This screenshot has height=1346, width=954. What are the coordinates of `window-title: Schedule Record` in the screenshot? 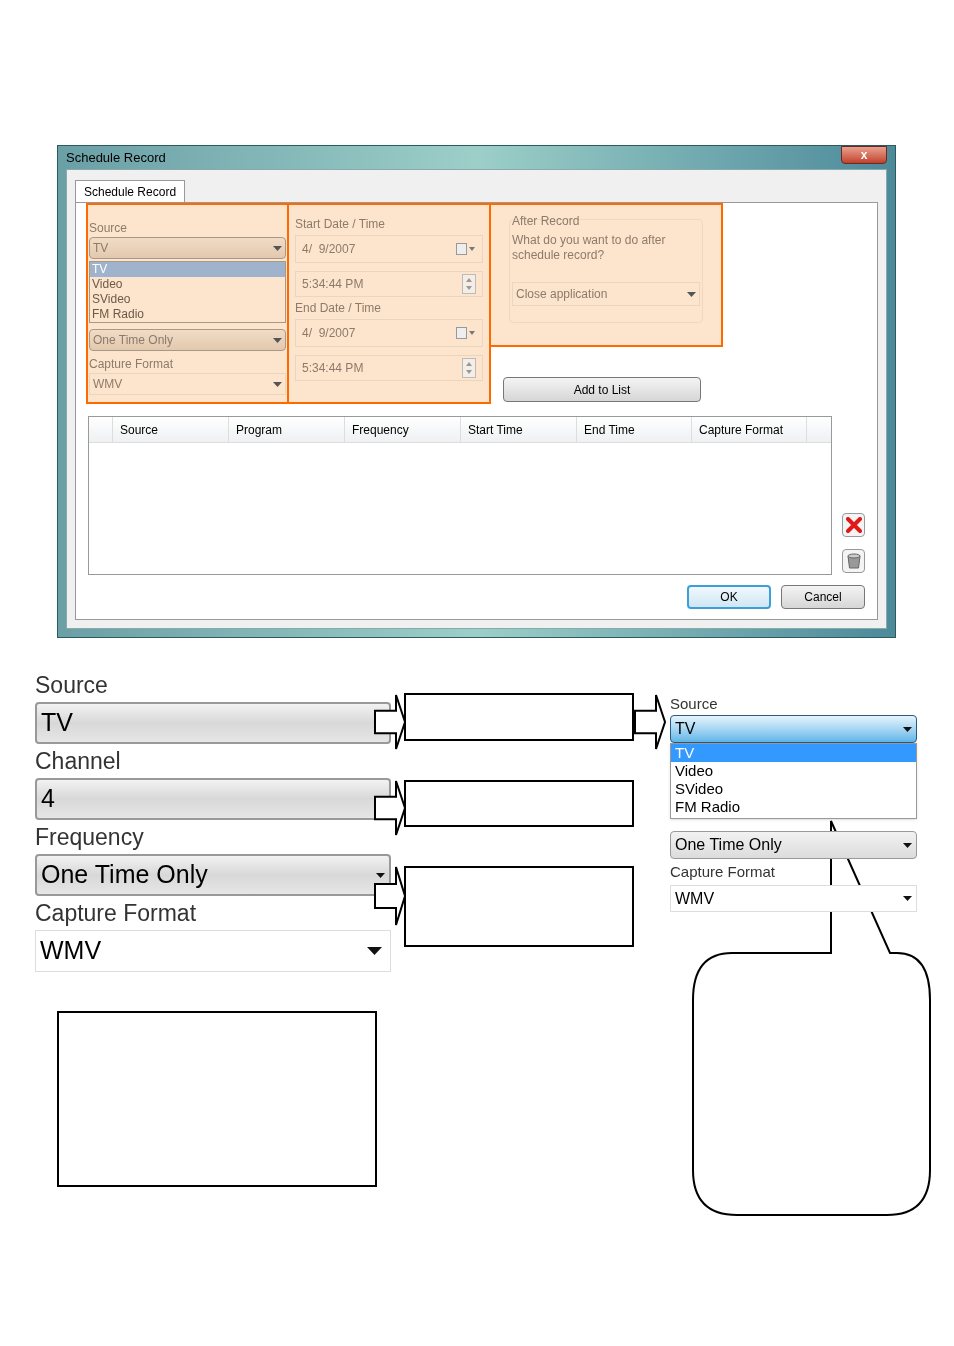 It's located at (116, 157).